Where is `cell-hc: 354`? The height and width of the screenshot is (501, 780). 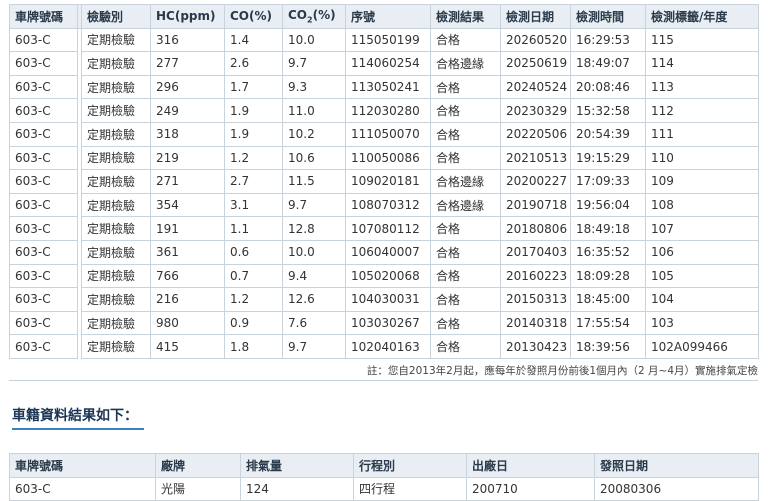
cell-hc: 354 is located at coordinates (187, 205).